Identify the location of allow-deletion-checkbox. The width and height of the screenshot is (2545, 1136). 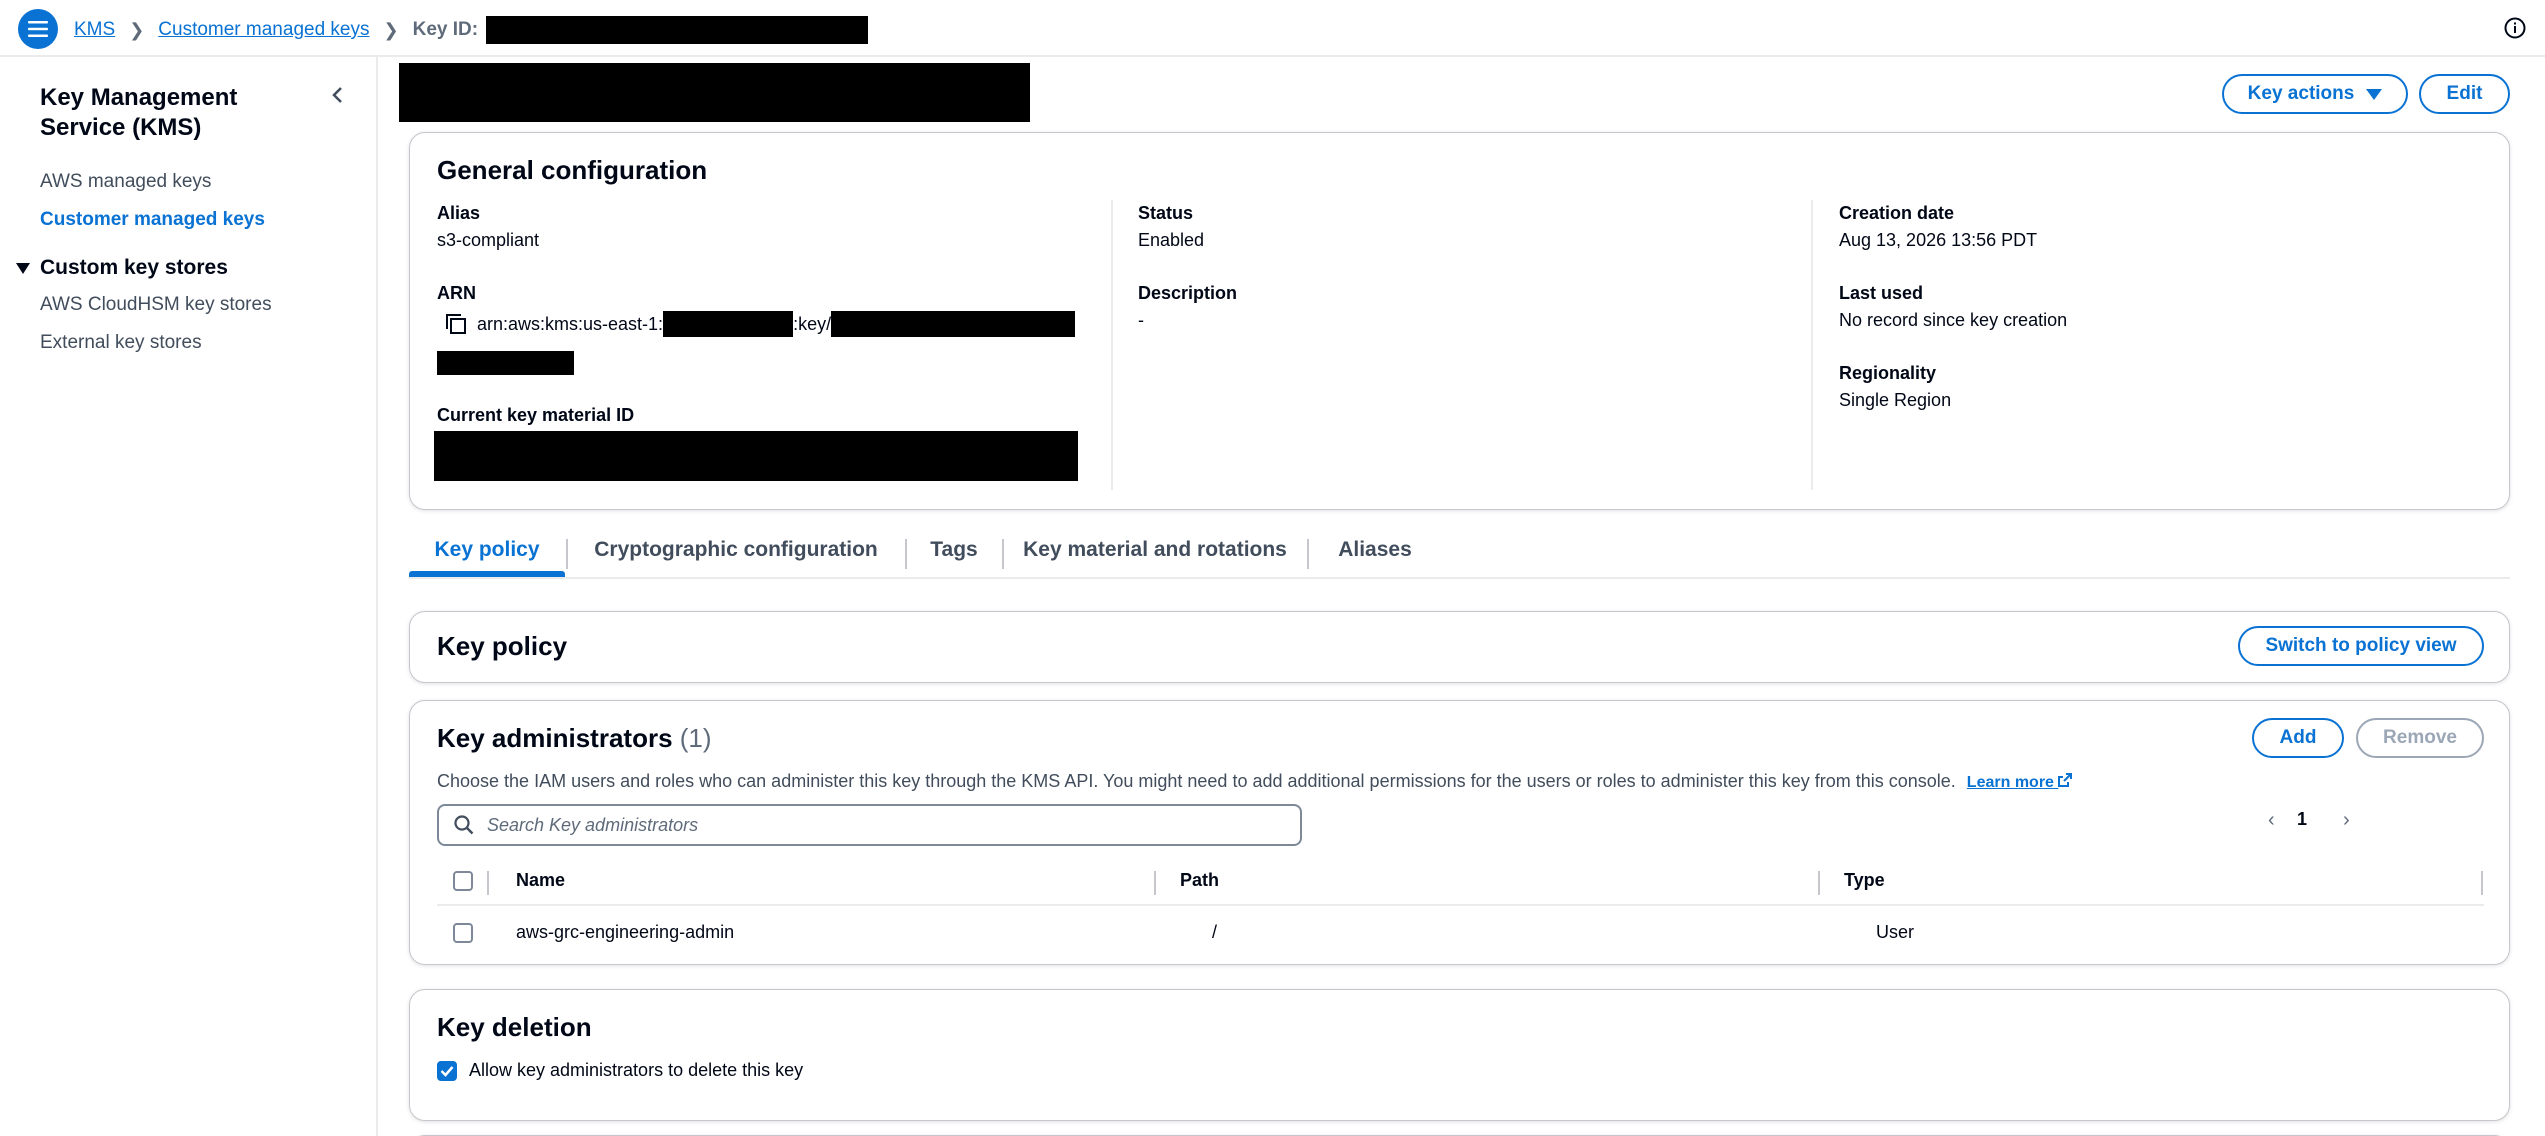
(447, 1070).